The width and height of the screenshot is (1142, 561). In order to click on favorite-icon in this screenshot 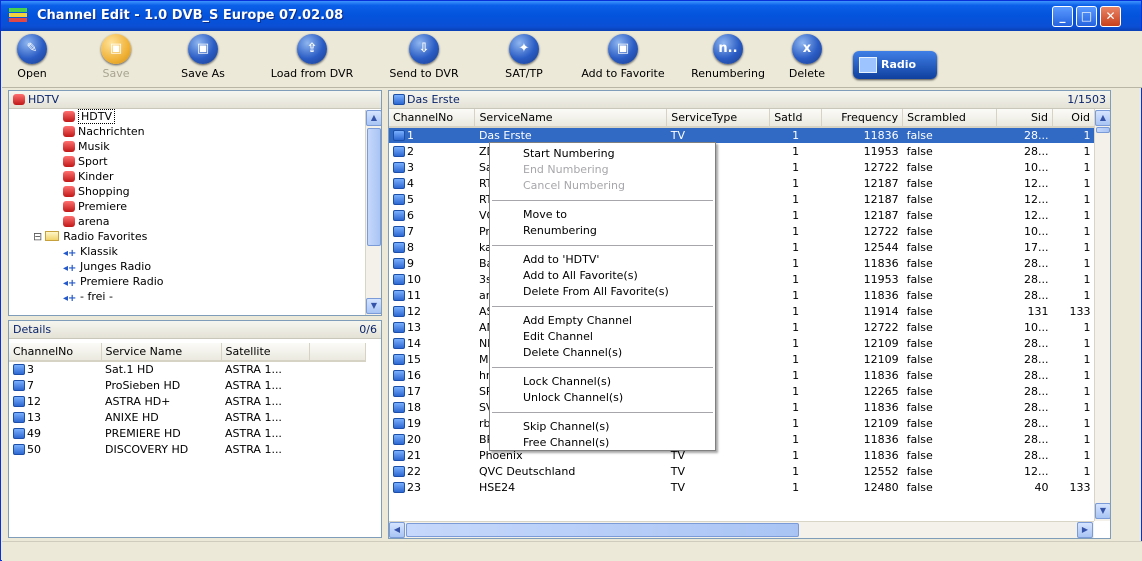, I will do `click(69, 221)`.